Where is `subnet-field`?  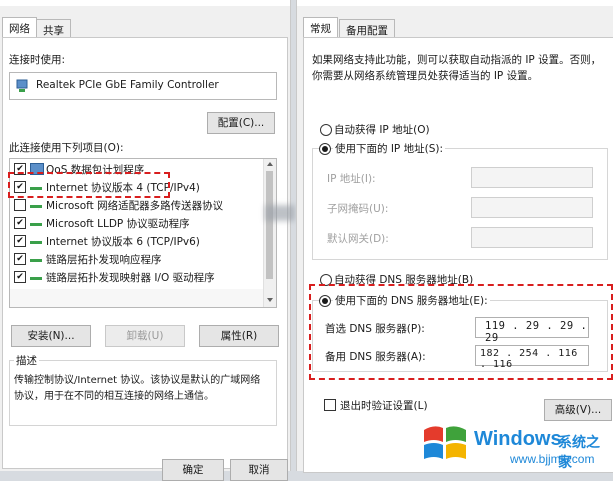
subnet-field is located at coordinates (532, 207).